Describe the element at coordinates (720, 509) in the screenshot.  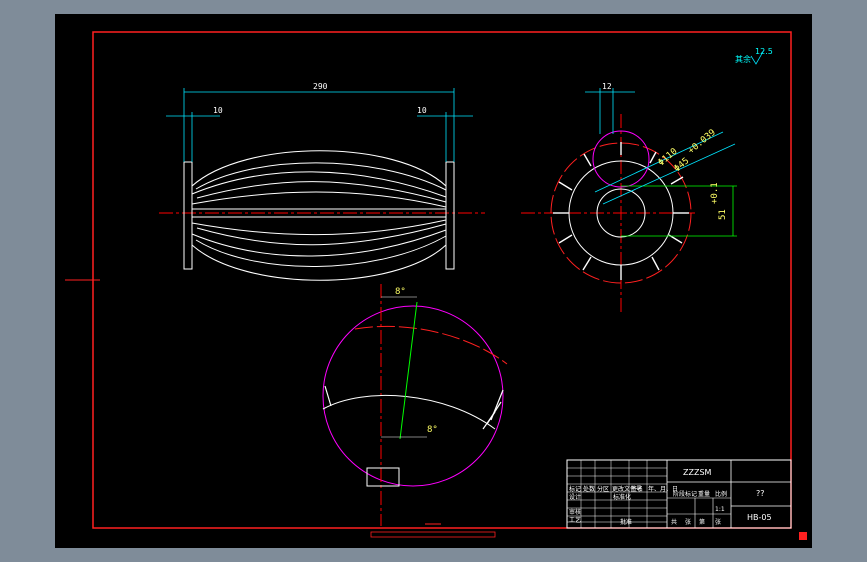
I see `tb-scale-value: 1:1` at that location.